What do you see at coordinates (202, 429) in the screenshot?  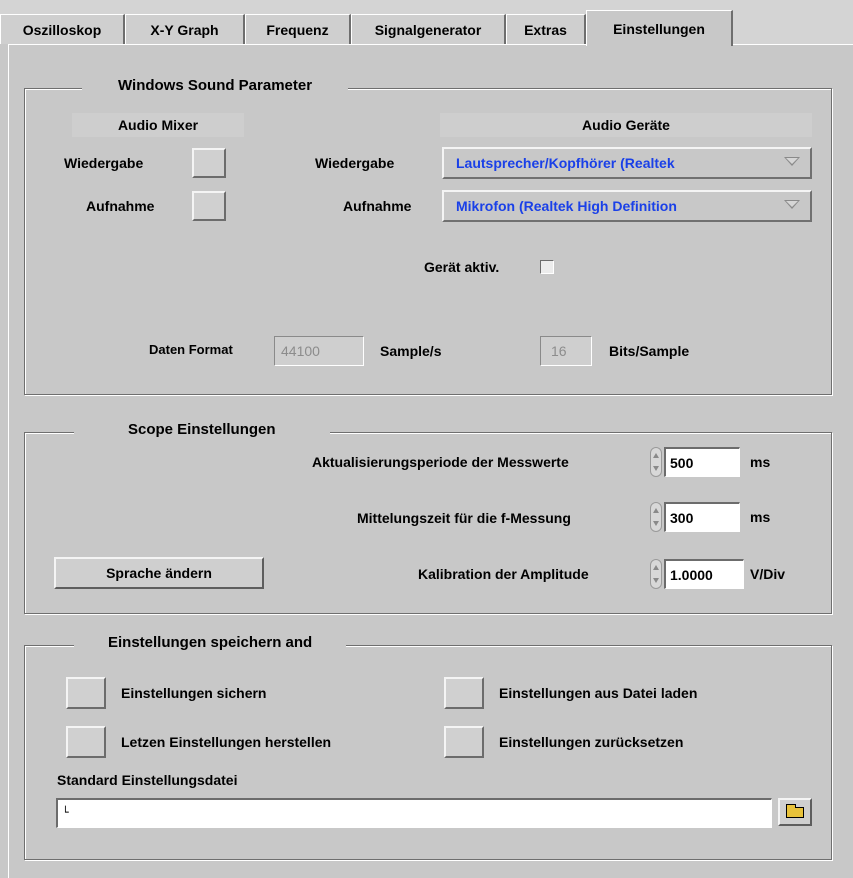 I see `scope-settings-title: Scope Einstellungen` at bounding box center [202, 429].